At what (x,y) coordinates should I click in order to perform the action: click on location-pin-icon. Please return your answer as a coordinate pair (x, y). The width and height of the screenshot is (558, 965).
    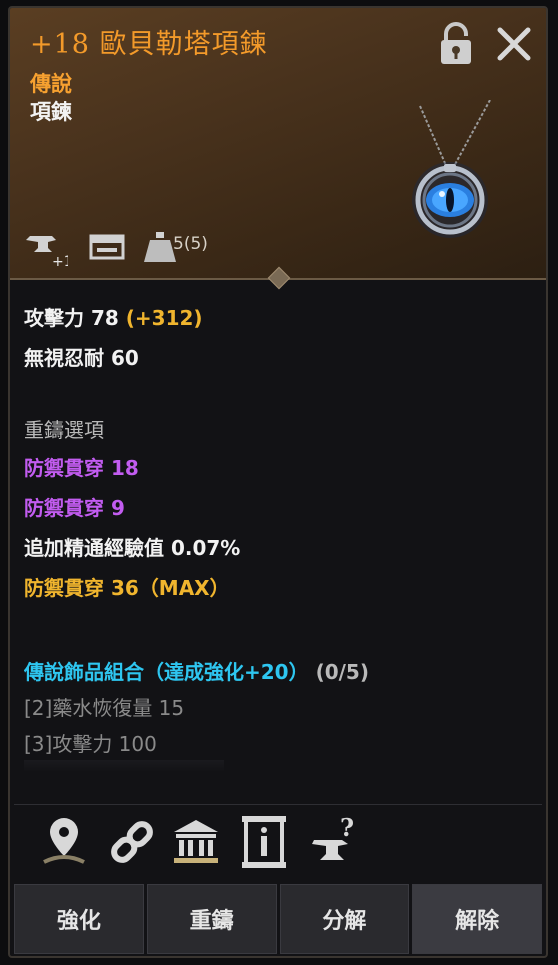
    Looking at the image, I should click on (64, 842).